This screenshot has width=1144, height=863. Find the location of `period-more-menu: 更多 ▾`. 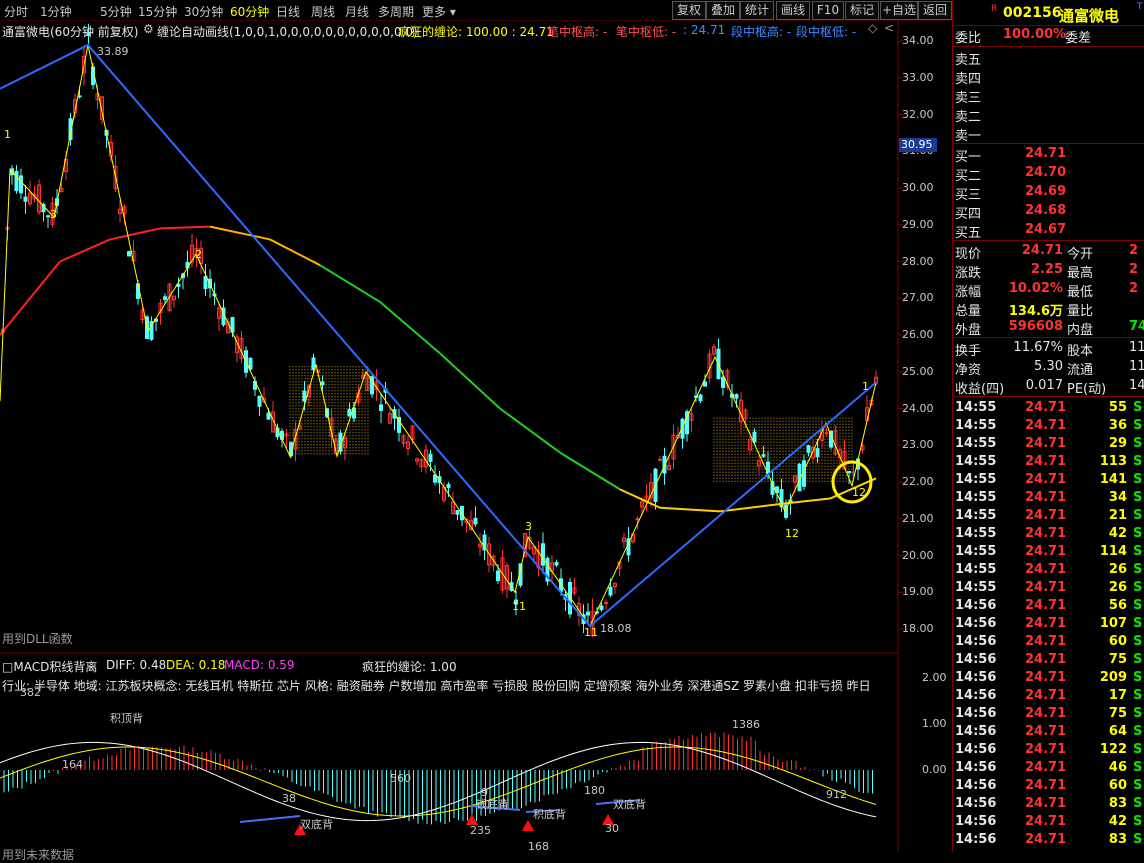

period-more-menu: 更多 ▾ is located at coordinates (439, 11).